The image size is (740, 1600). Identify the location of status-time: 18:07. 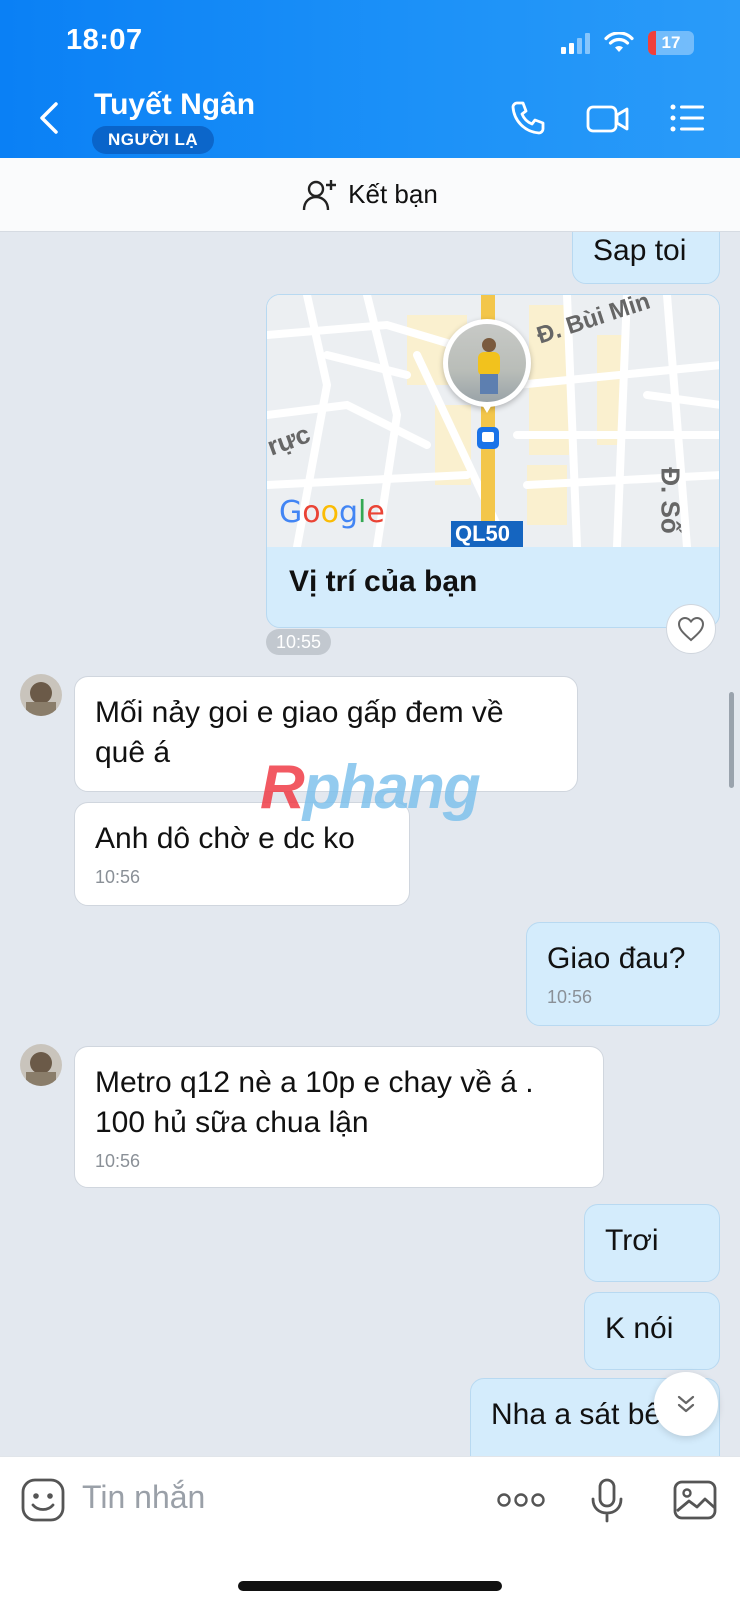
(104, 40).